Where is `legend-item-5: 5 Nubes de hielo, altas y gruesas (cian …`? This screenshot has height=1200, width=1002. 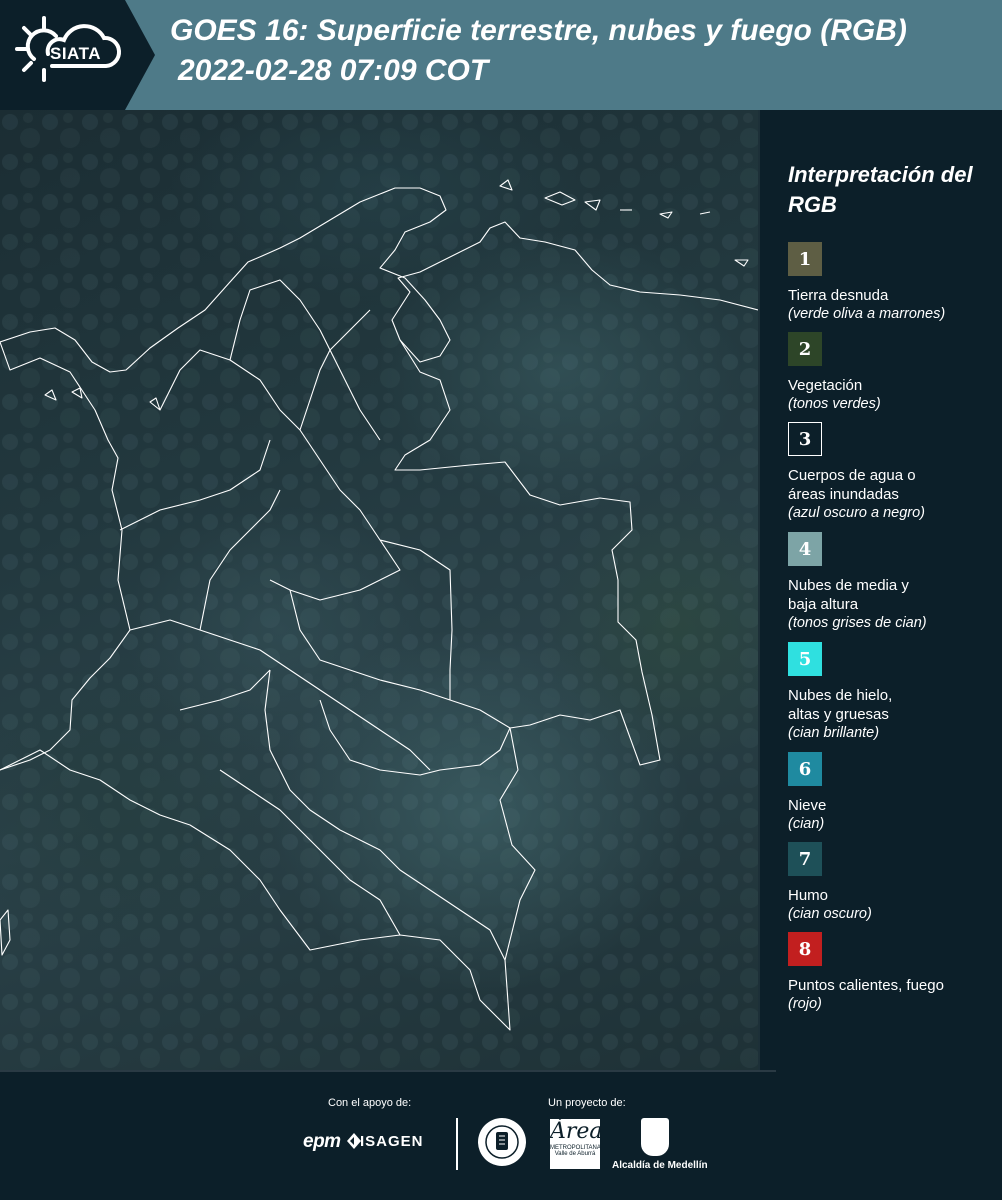
legend-item-5: 5 Nubes de hielo, altas y gruesas (cian … is located at coordinates (893, 692).